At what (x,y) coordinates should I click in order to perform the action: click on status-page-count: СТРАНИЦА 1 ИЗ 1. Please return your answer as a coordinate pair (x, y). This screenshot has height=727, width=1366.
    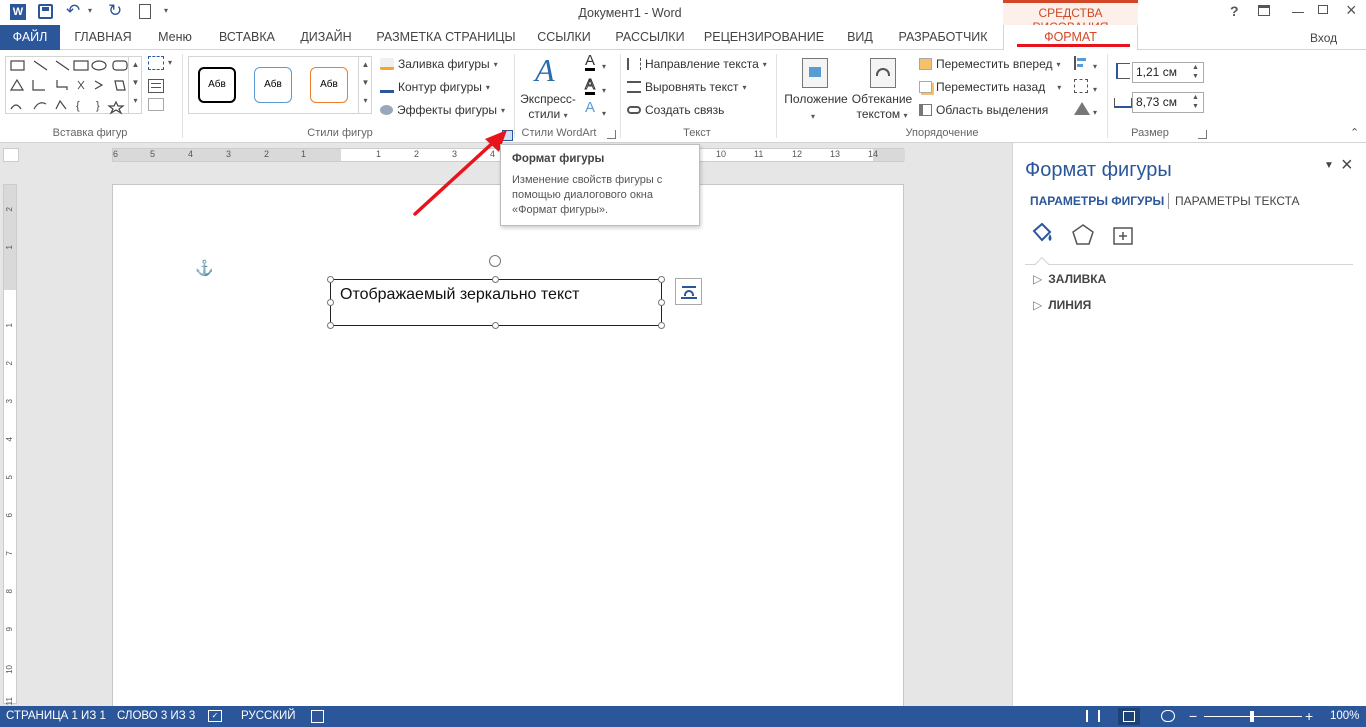
    Looking at the image, I should click on (56, 716).